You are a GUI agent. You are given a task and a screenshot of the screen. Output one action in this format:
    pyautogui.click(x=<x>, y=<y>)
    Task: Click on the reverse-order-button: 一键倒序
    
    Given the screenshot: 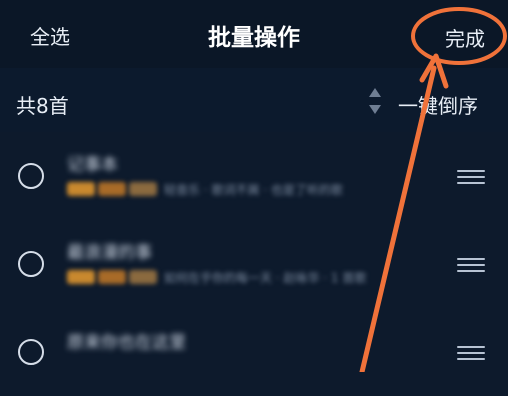 What is the action you would take?
    pyautogui.click(x=438, y=104)
    